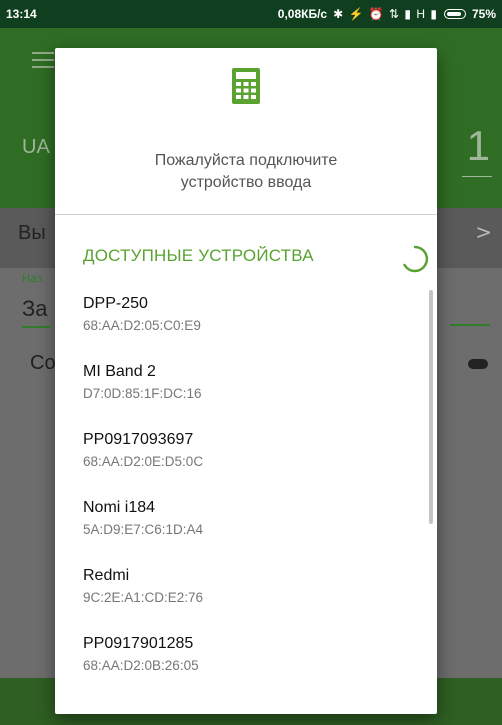 The image size is (502, 725). I want to click on background-field-hint: Наз, so click(32, 278).